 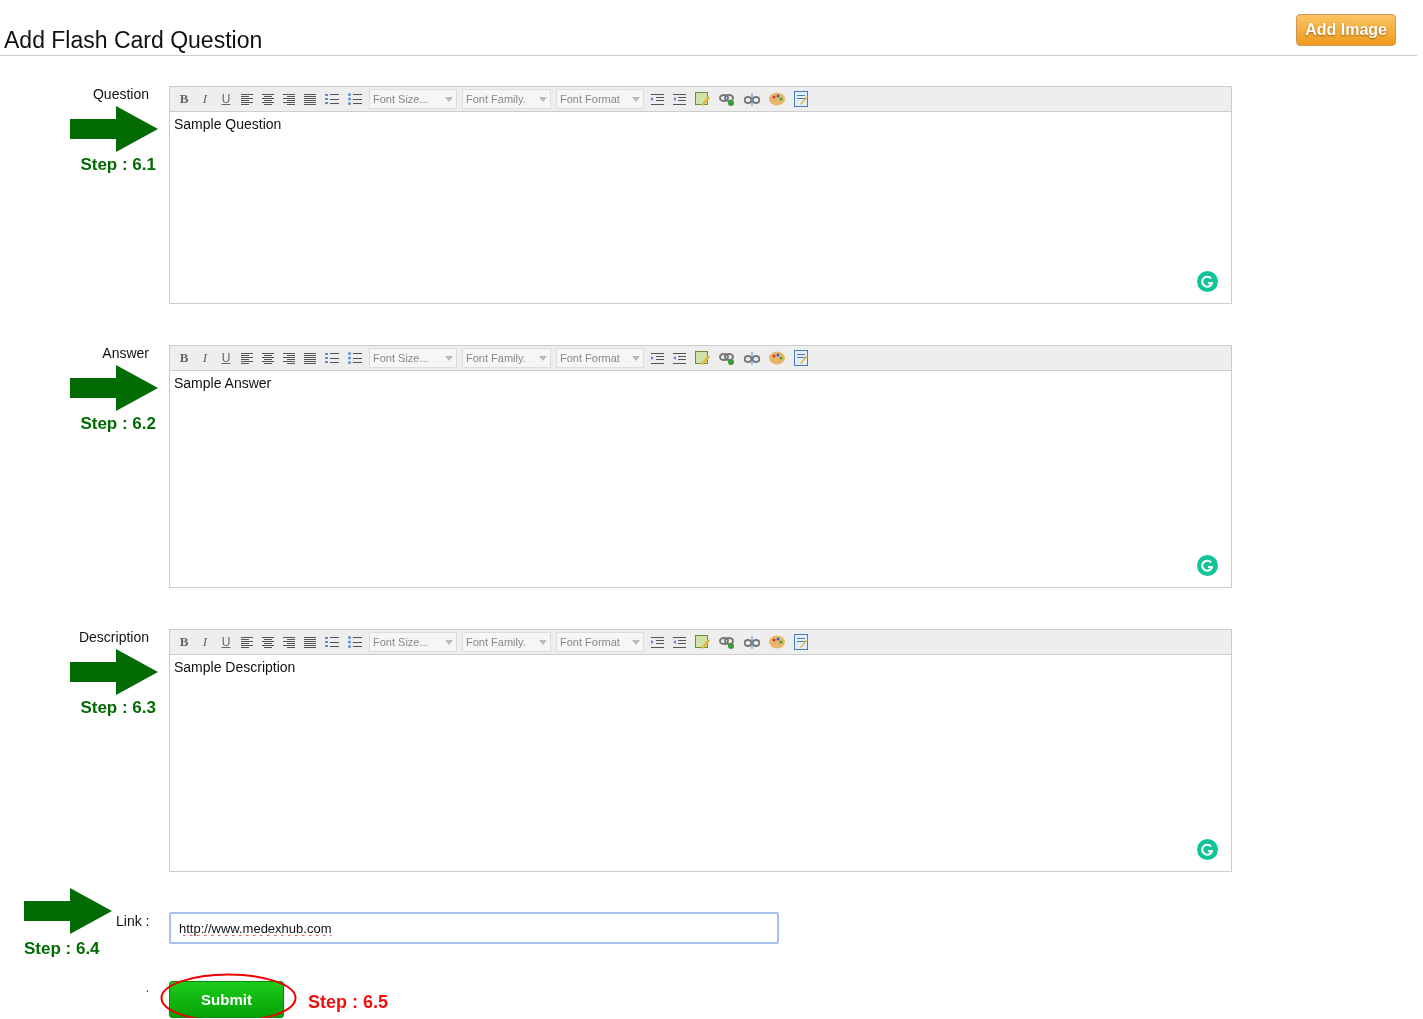 I want to click on step-label: Step : 6.5, so click(x=348, y=1002).